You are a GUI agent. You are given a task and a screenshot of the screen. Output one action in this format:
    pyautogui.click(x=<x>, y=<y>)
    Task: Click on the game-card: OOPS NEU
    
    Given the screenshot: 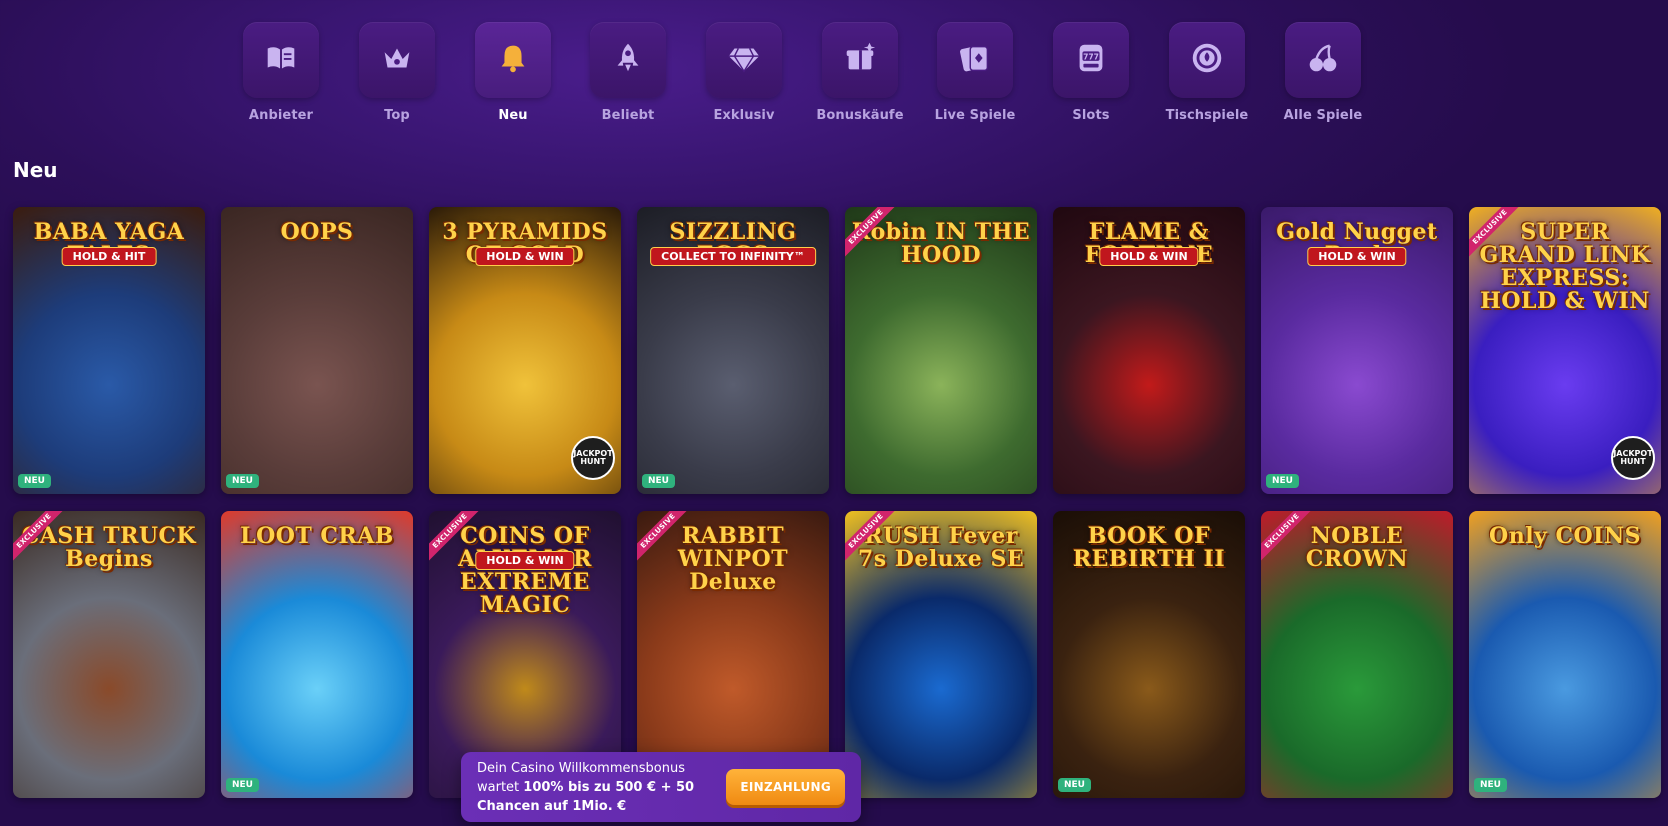 What is the action you would take?
    pyautogui.click(x=317, y=350)
    